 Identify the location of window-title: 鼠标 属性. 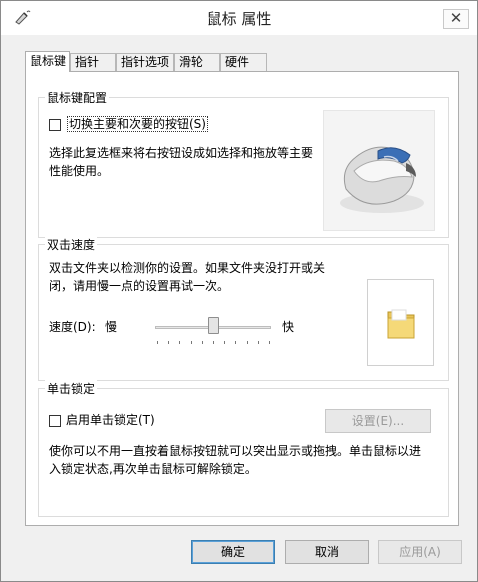
(239, 19).